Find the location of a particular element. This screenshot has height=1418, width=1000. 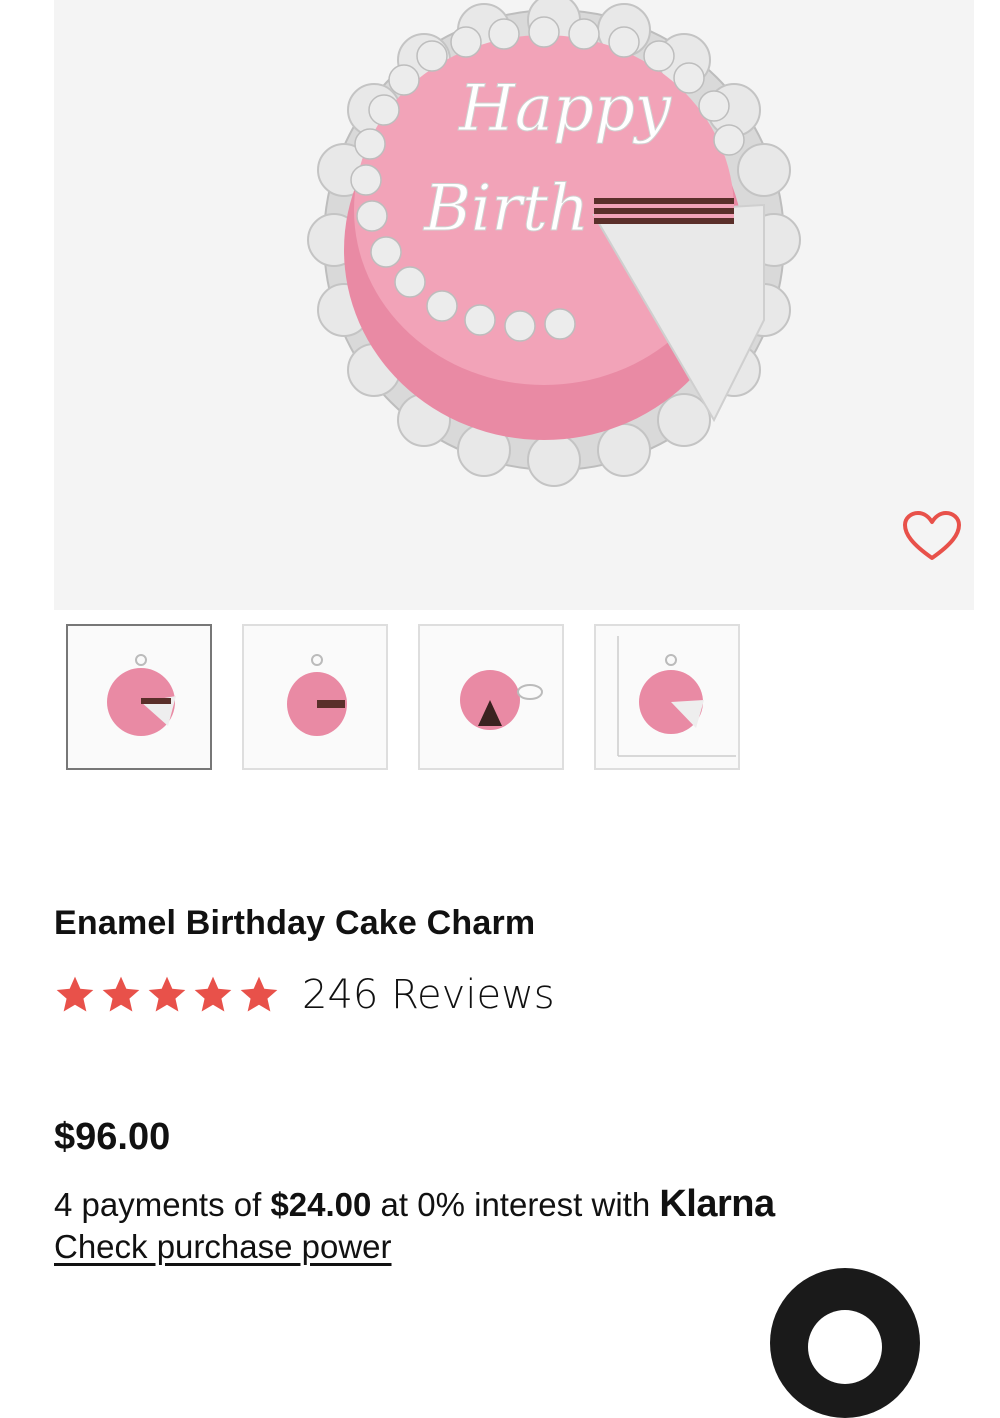

wishlist-button is located at coordinates (932, 536).